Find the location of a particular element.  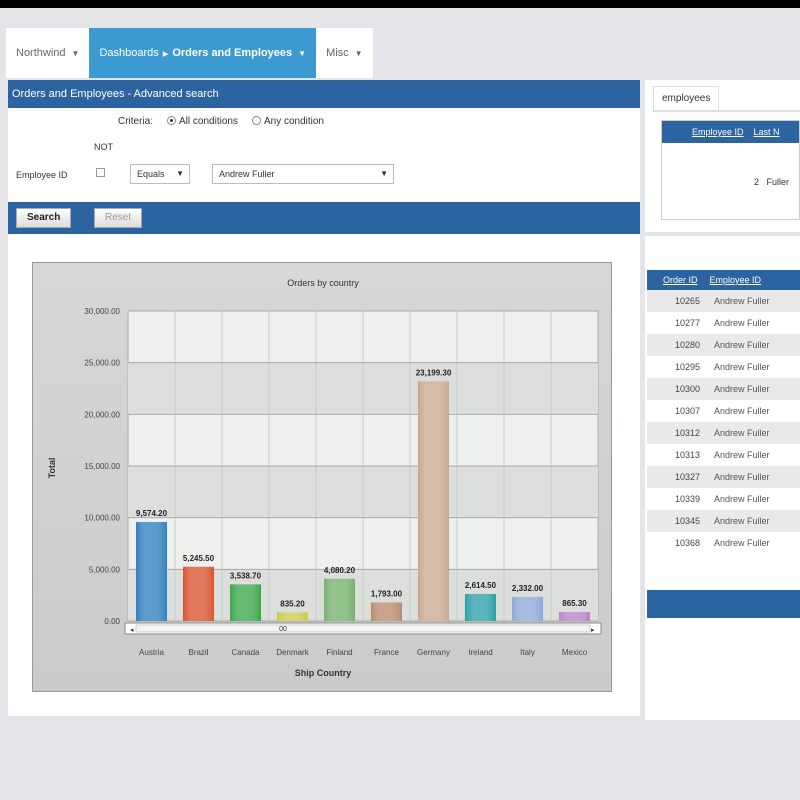

order-id-cell: 10295 is located at coordinates (688, 367).